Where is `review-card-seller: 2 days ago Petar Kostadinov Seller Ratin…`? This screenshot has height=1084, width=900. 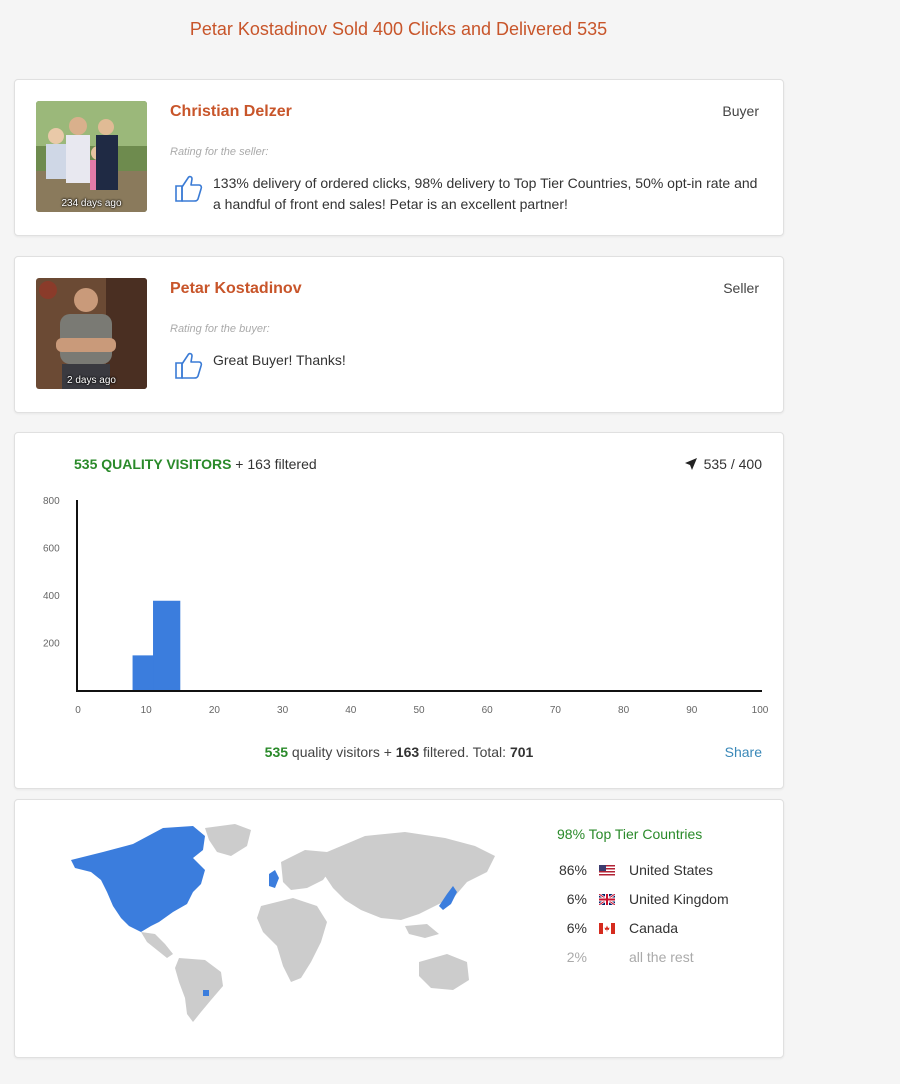 review-card-seller: 2 days ago Petar Kostadinov Seller Ratin… is located at coordinates (399, 334).